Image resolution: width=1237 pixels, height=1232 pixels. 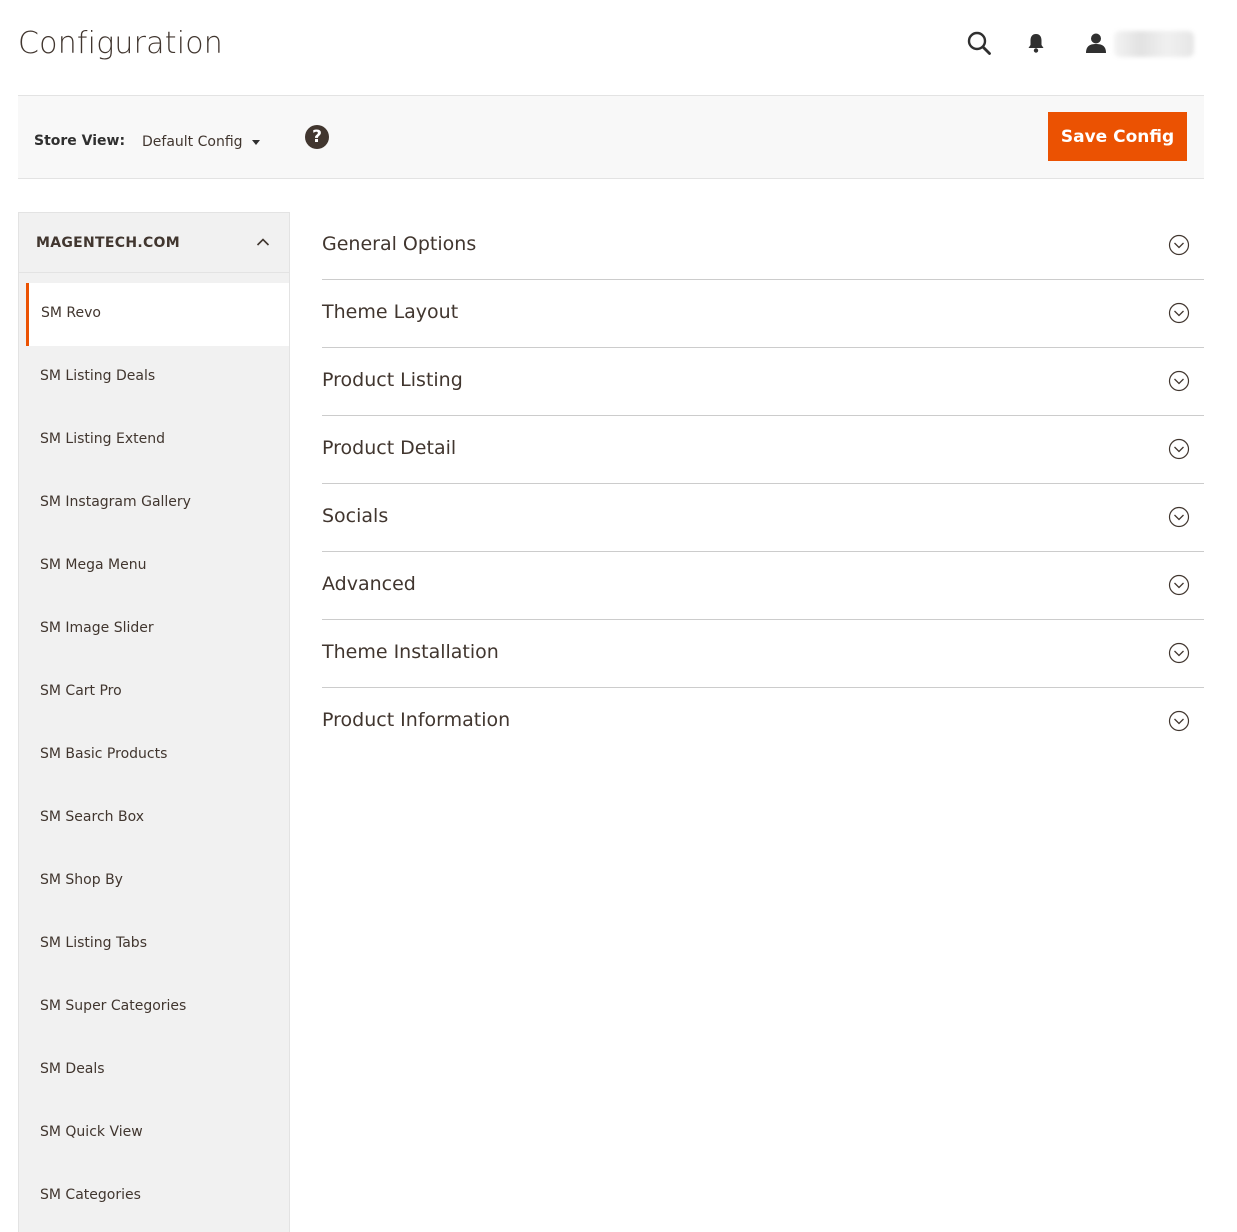 I want to click on page-header: Configuration admin, so click(x=618, y=47).